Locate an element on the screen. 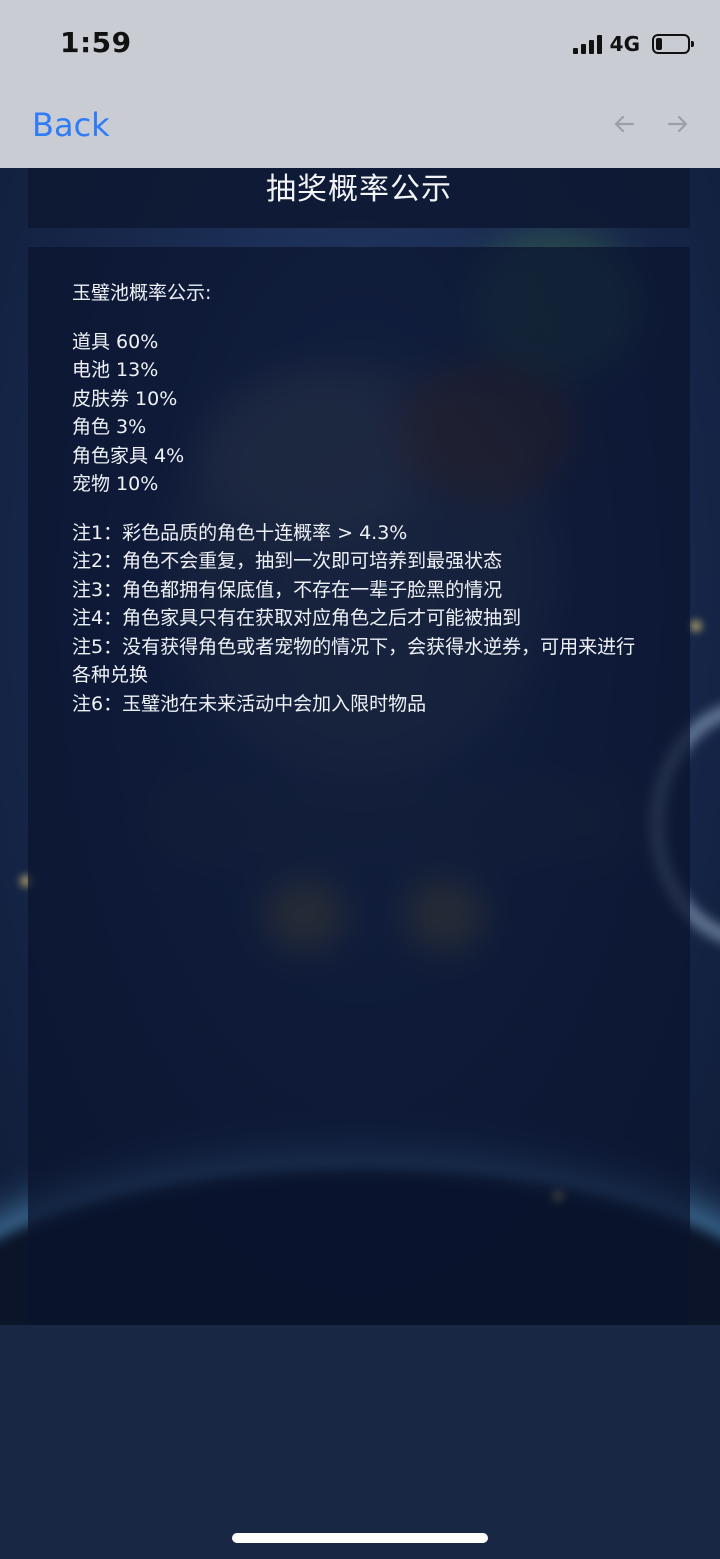 Image resolution: width=720 pixels, height=1559 pixels. signal-icon is located at coordinates (587, 44).